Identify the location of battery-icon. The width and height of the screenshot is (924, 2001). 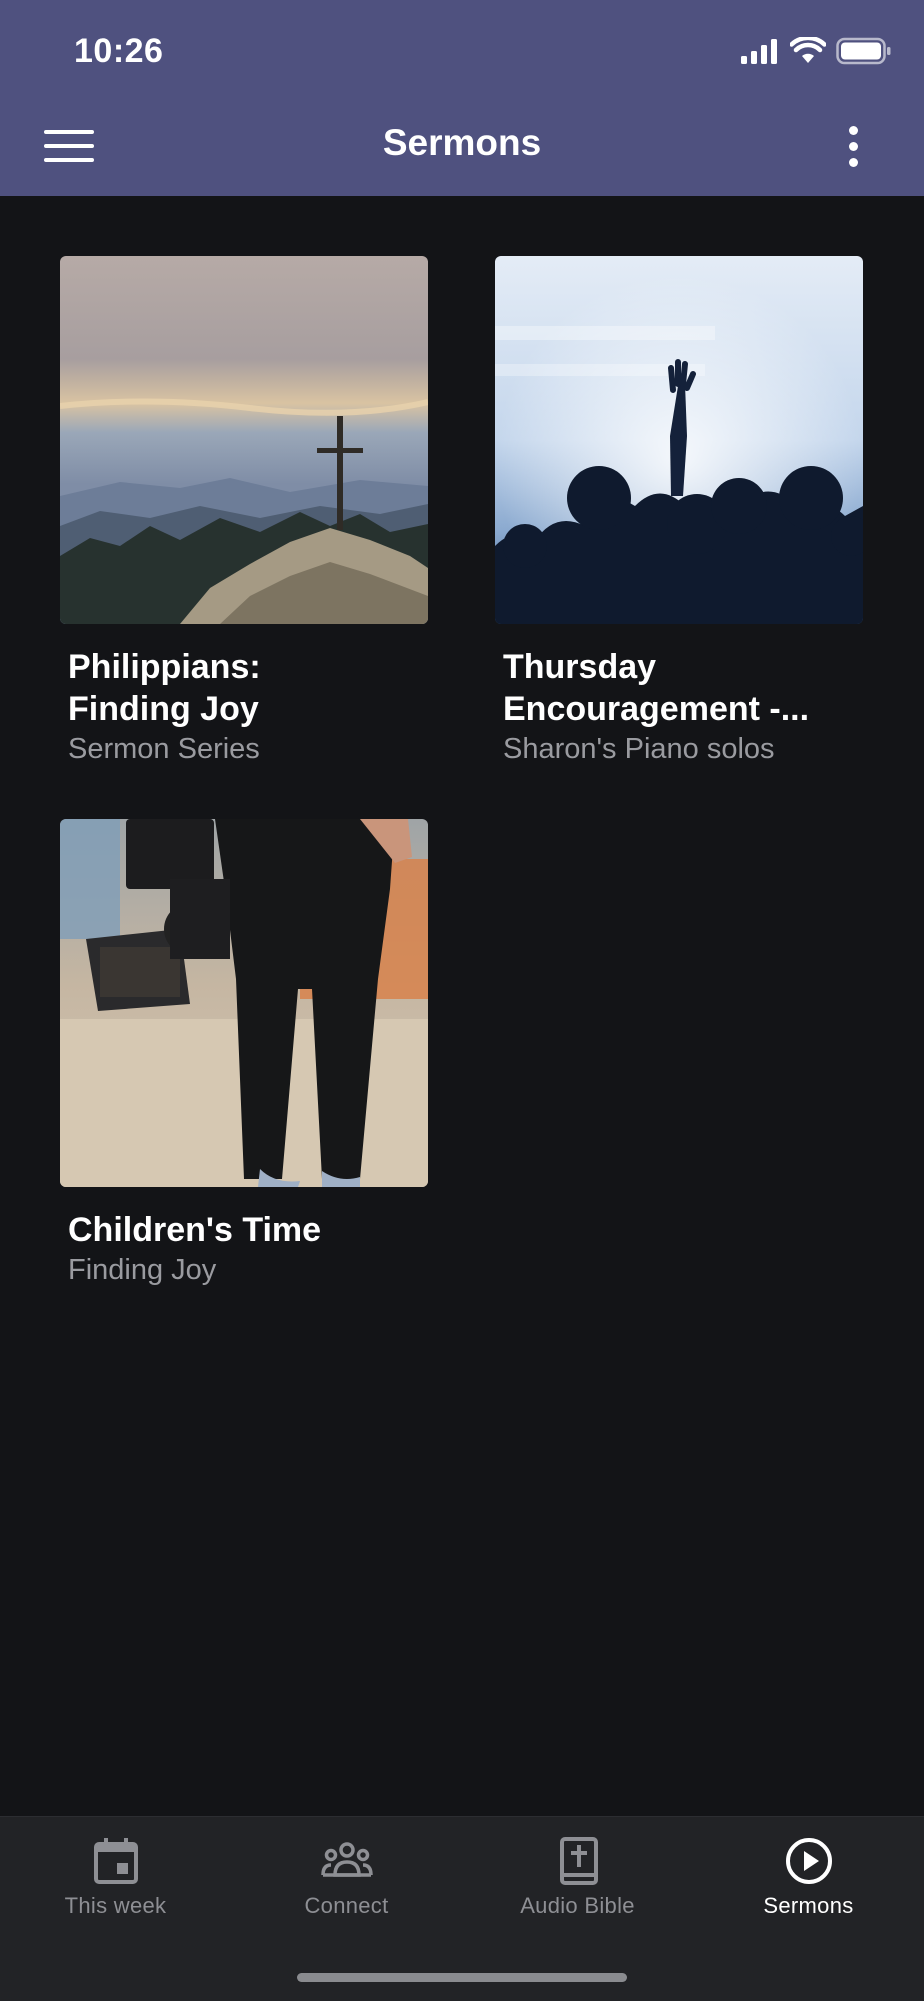
(863, 51).